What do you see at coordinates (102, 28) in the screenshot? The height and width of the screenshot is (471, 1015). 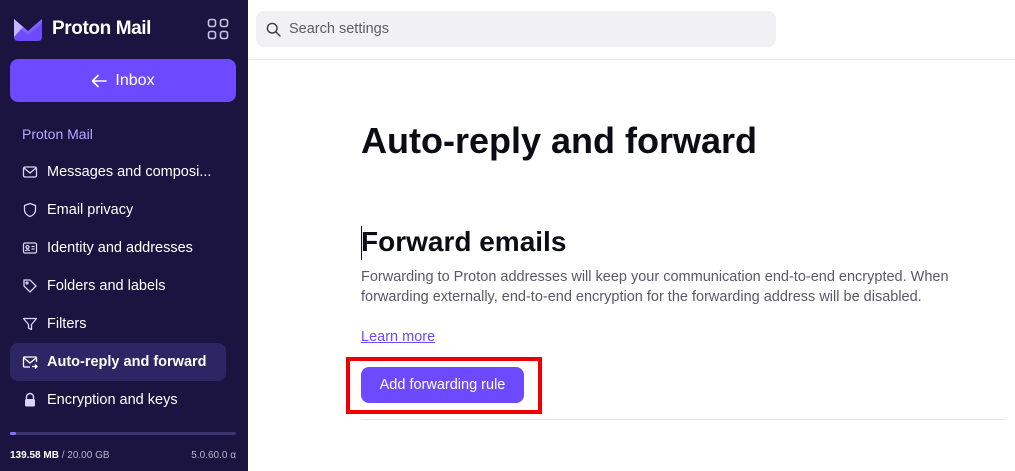 I see `brand-name: Proton Mail` at bounding box center [102, 28].